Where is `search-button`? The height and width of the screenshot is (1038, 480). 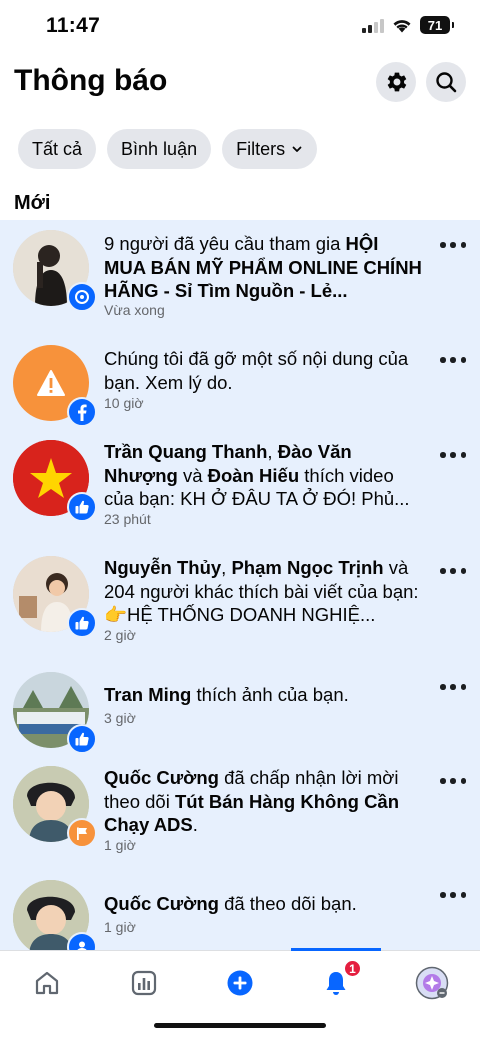 search-button is located at coordinates (446, 82).